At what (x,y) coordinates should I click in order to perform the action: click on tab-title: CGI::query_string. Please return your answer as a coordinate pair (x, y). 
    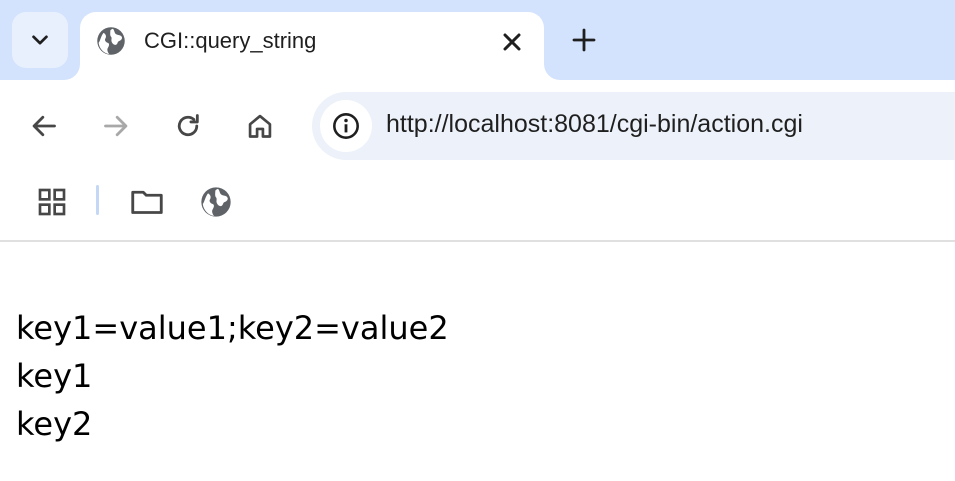
    Looking at the image, I should click on (230, 40).